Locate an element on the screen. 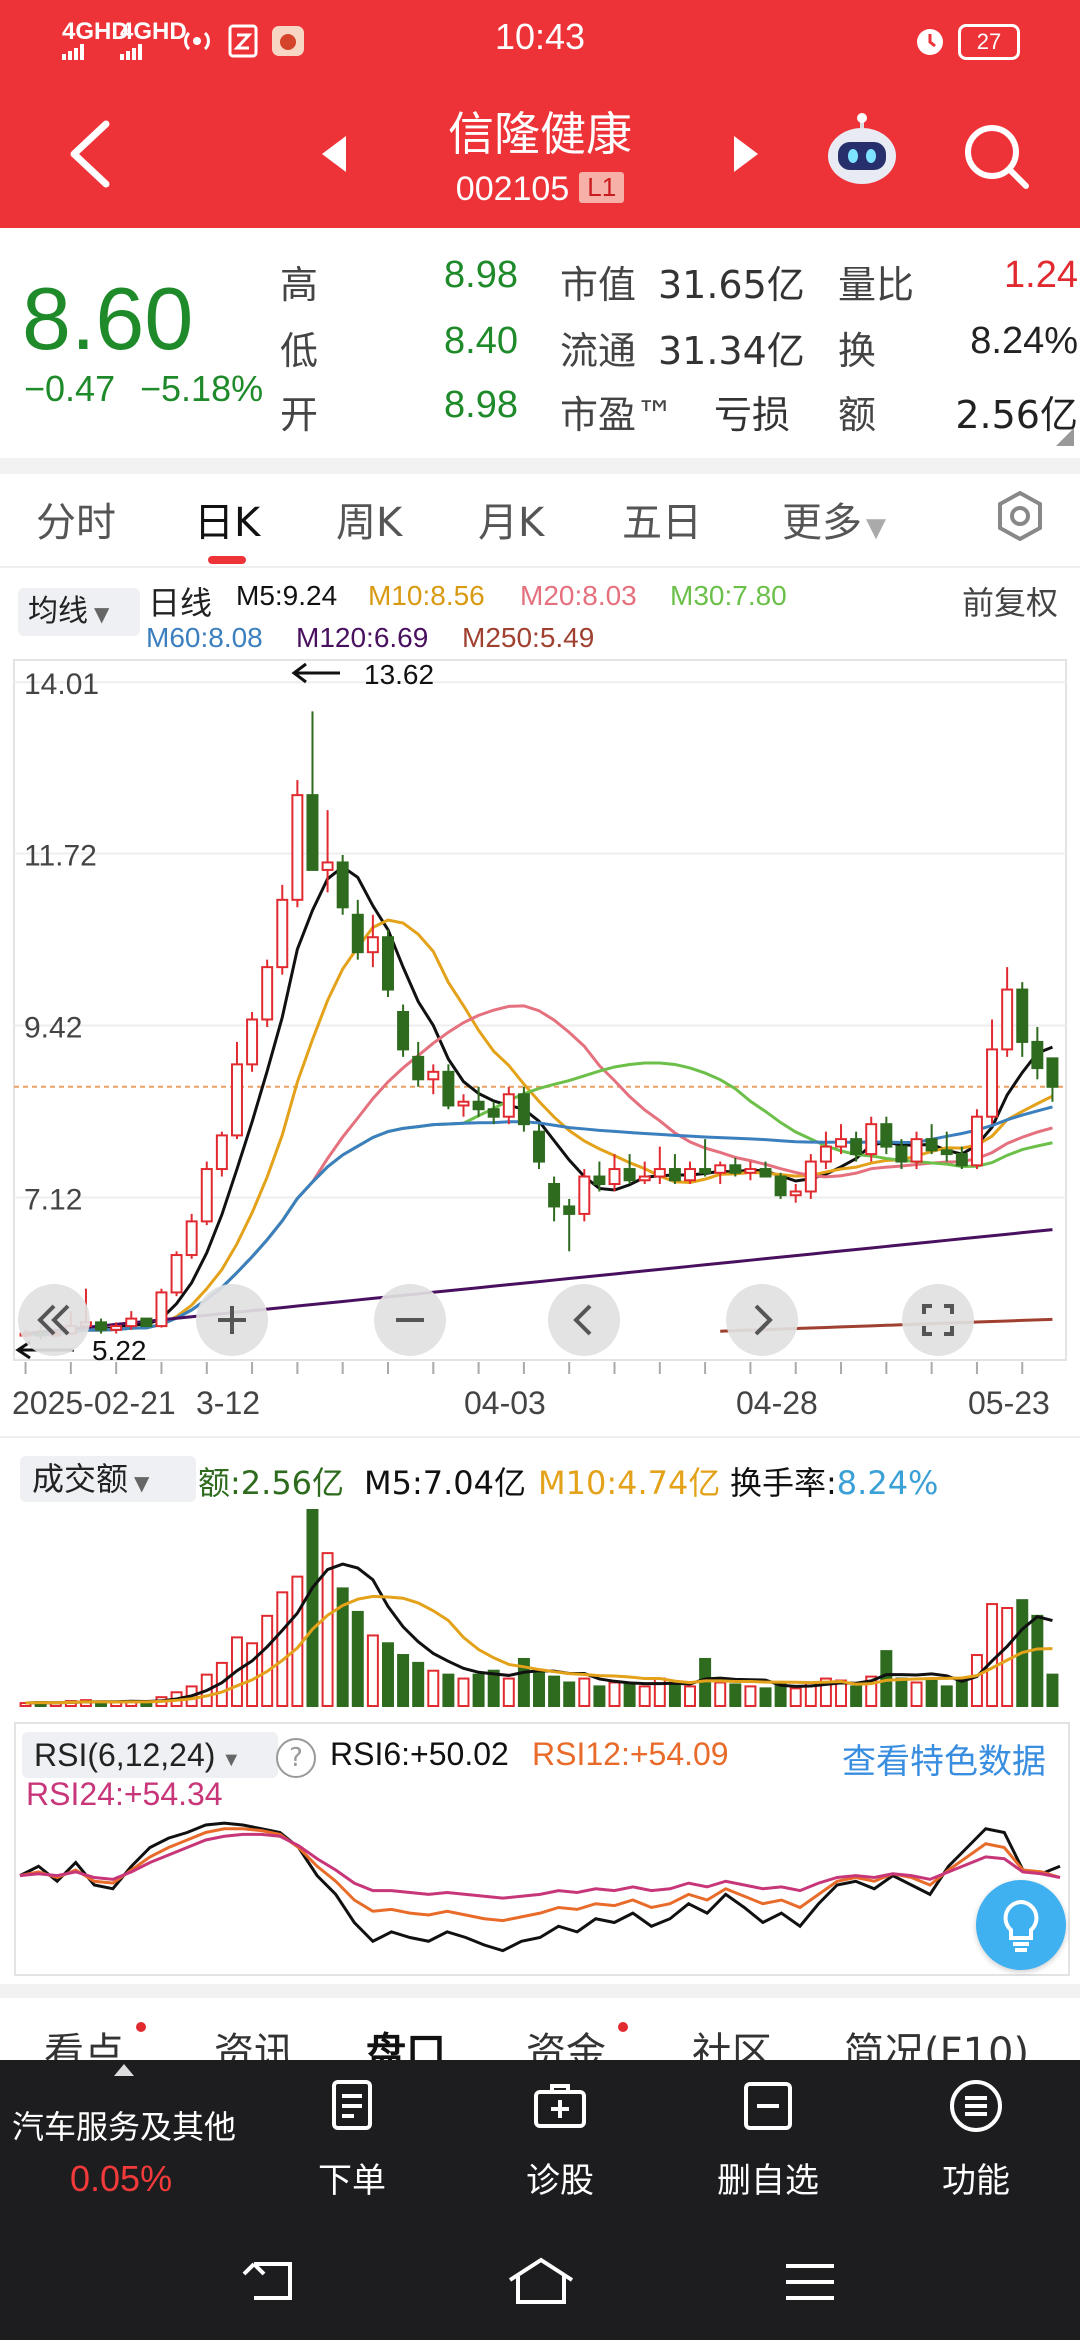 The image size is (1080, 2340). tab-weekly-k: 周K is located at coordinates (369, 519).